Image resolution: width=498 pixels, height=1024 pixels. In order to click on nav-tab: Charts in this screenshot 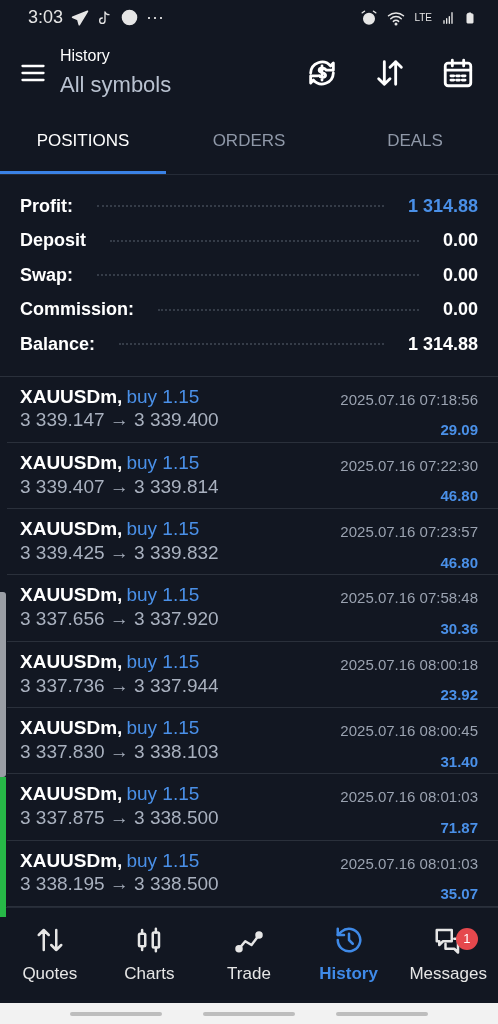, I will do `click(149, 955)`.